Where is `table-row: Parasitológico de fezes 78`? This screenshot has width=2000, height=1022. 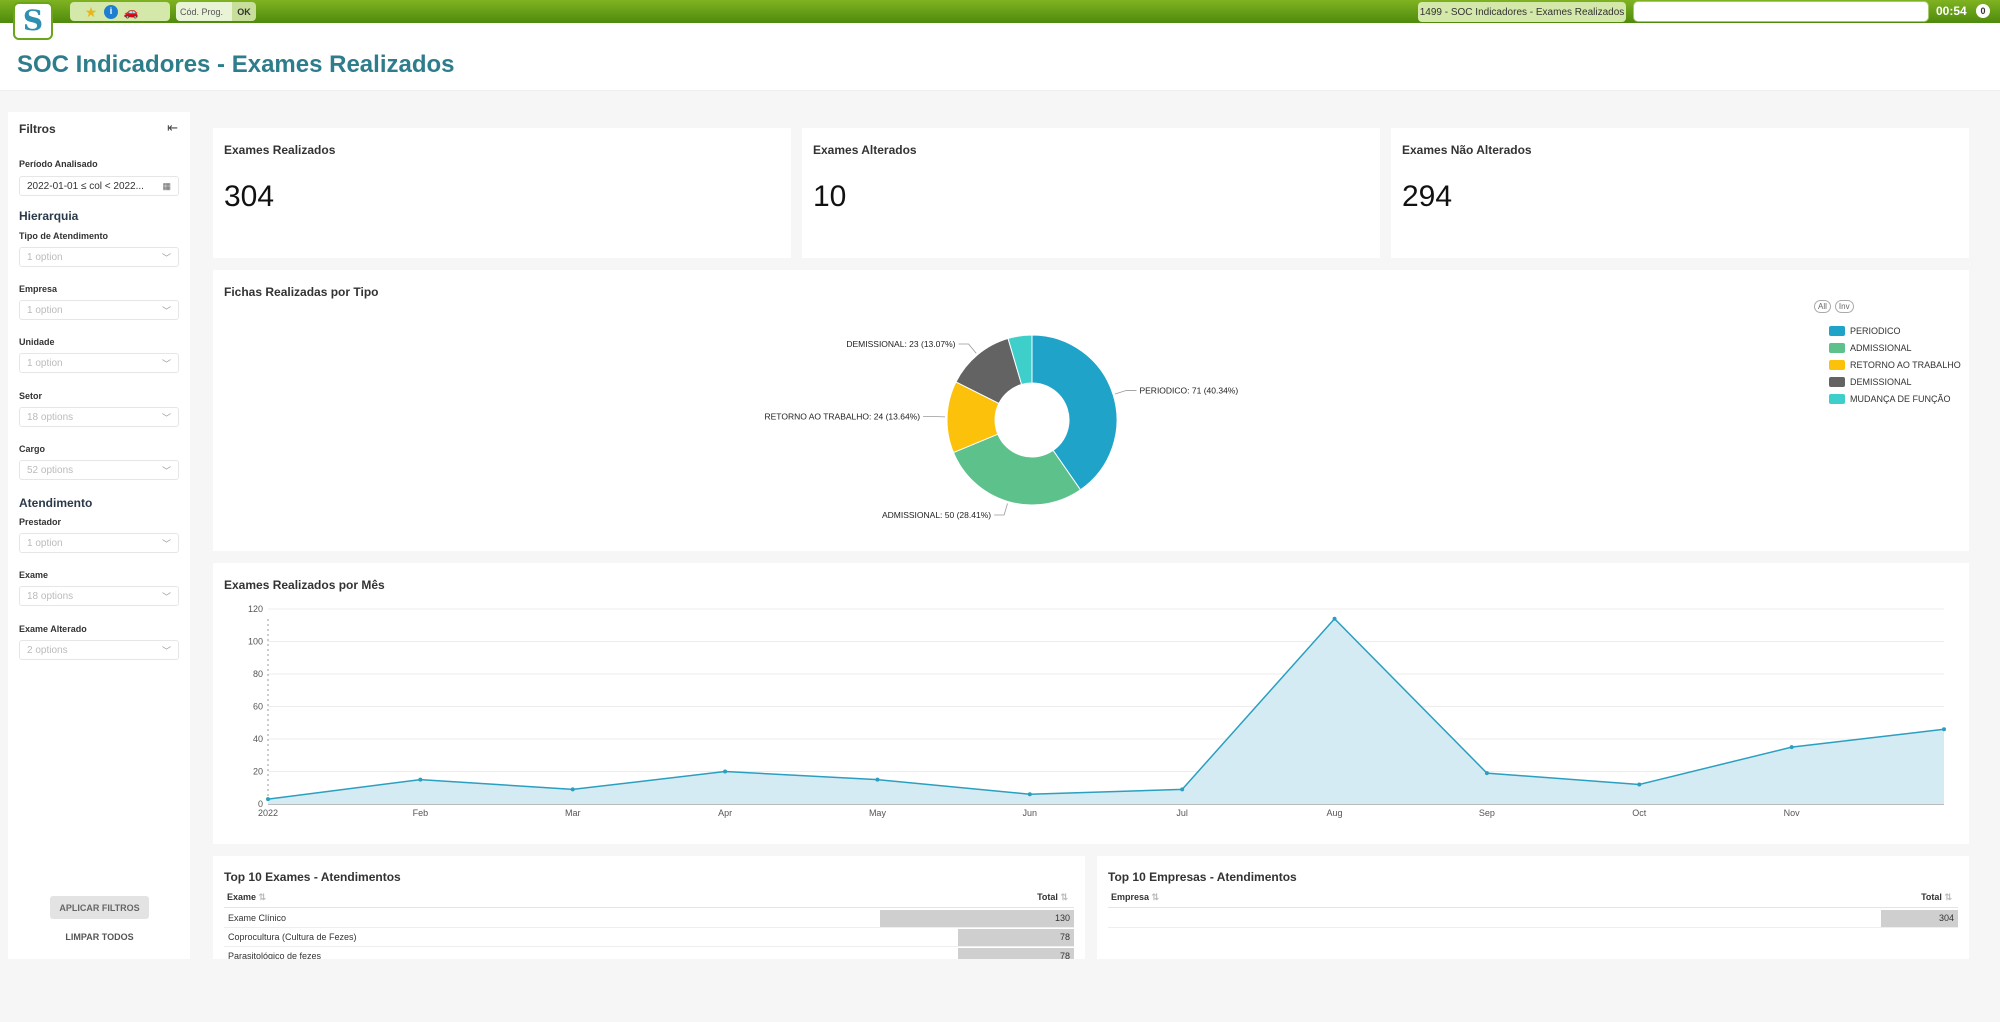
table-row: Parasitológico de fezes 78 is located at coordinates (649, 953).